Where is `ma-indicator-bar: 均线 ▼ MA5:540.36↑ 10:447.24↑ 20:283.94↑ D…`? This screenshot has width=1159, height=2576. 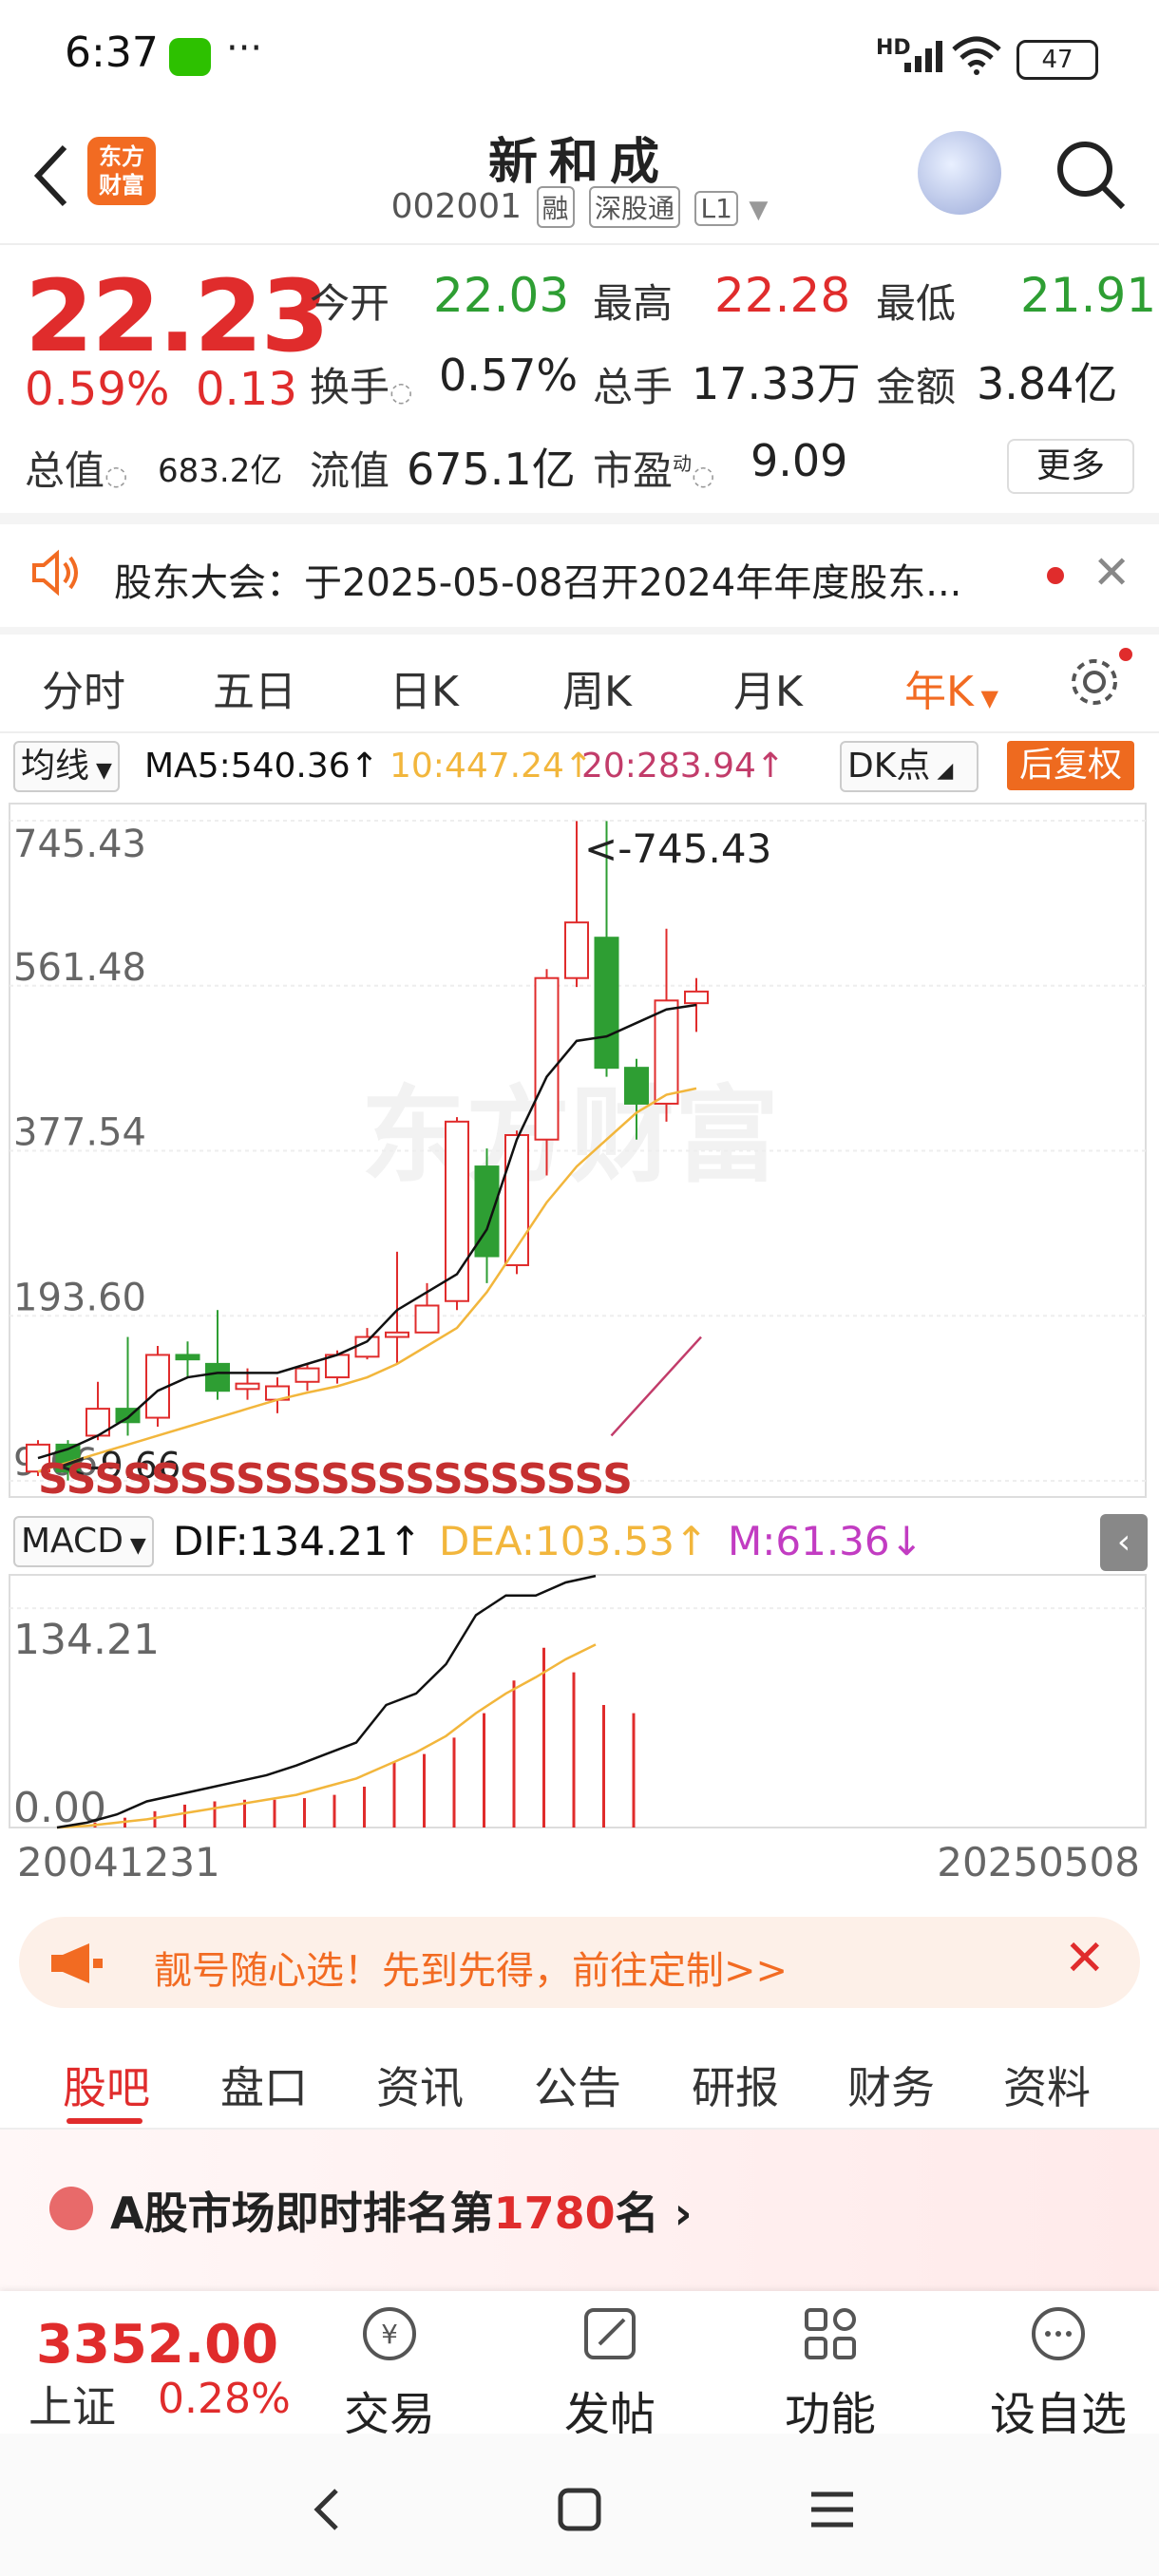
ma-indicator-bar: 均线 ▼ MA5:540.36↑ 10:447.24↑ 20:283.94↑ D… is located at coordinates (579, 768).